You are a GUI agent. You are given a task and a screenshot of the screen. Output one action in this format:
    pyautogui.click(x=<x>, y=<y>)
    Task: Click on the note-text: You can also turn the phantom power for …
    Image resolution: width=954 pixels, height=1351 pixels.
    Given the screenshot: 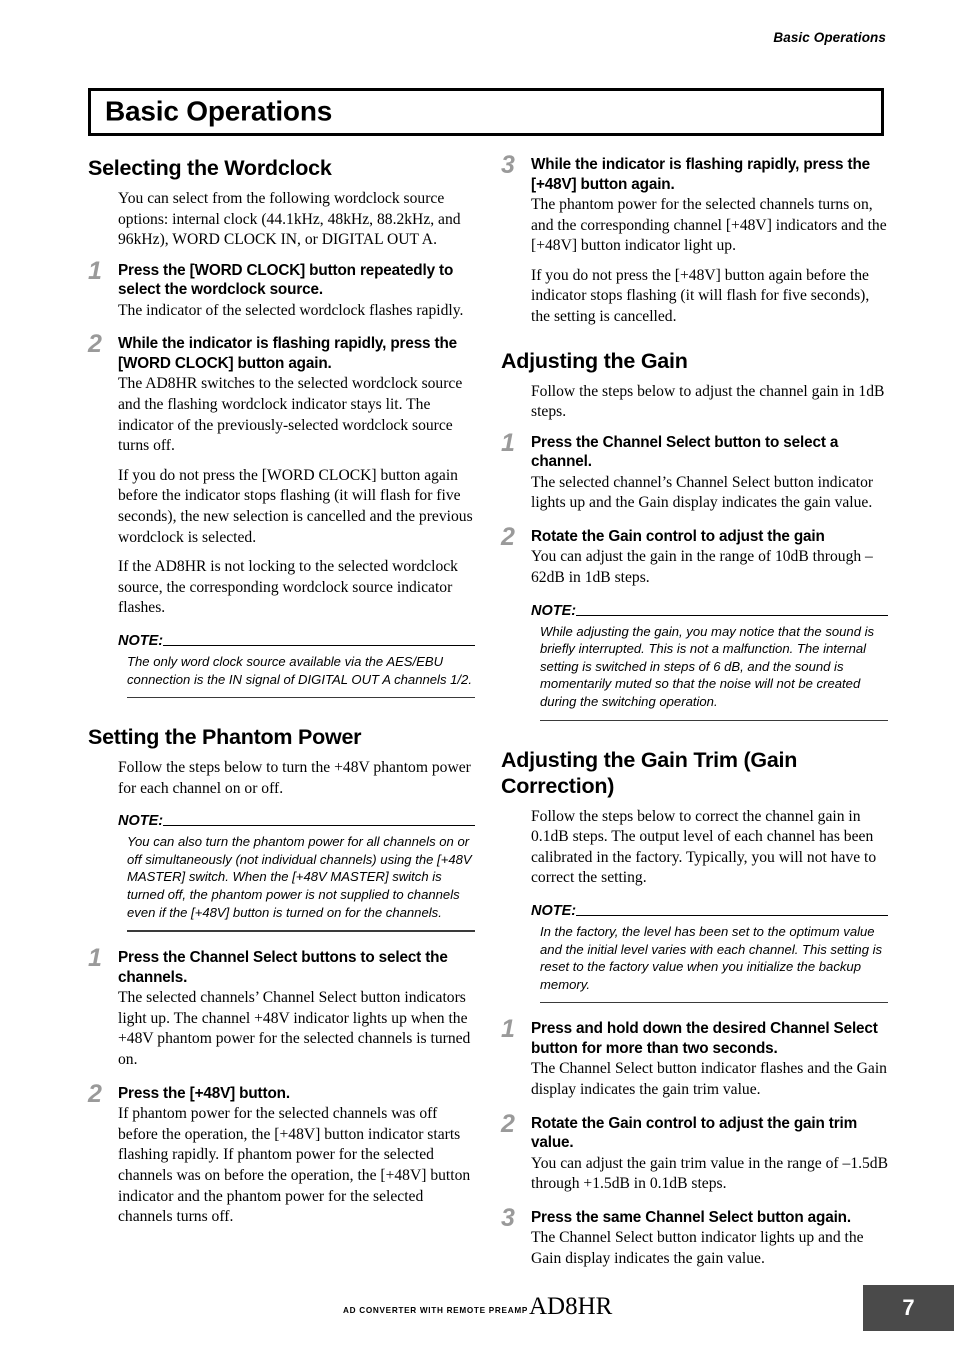 What is the action you would take?
    pyautogui.click(x=299, y=877)
    